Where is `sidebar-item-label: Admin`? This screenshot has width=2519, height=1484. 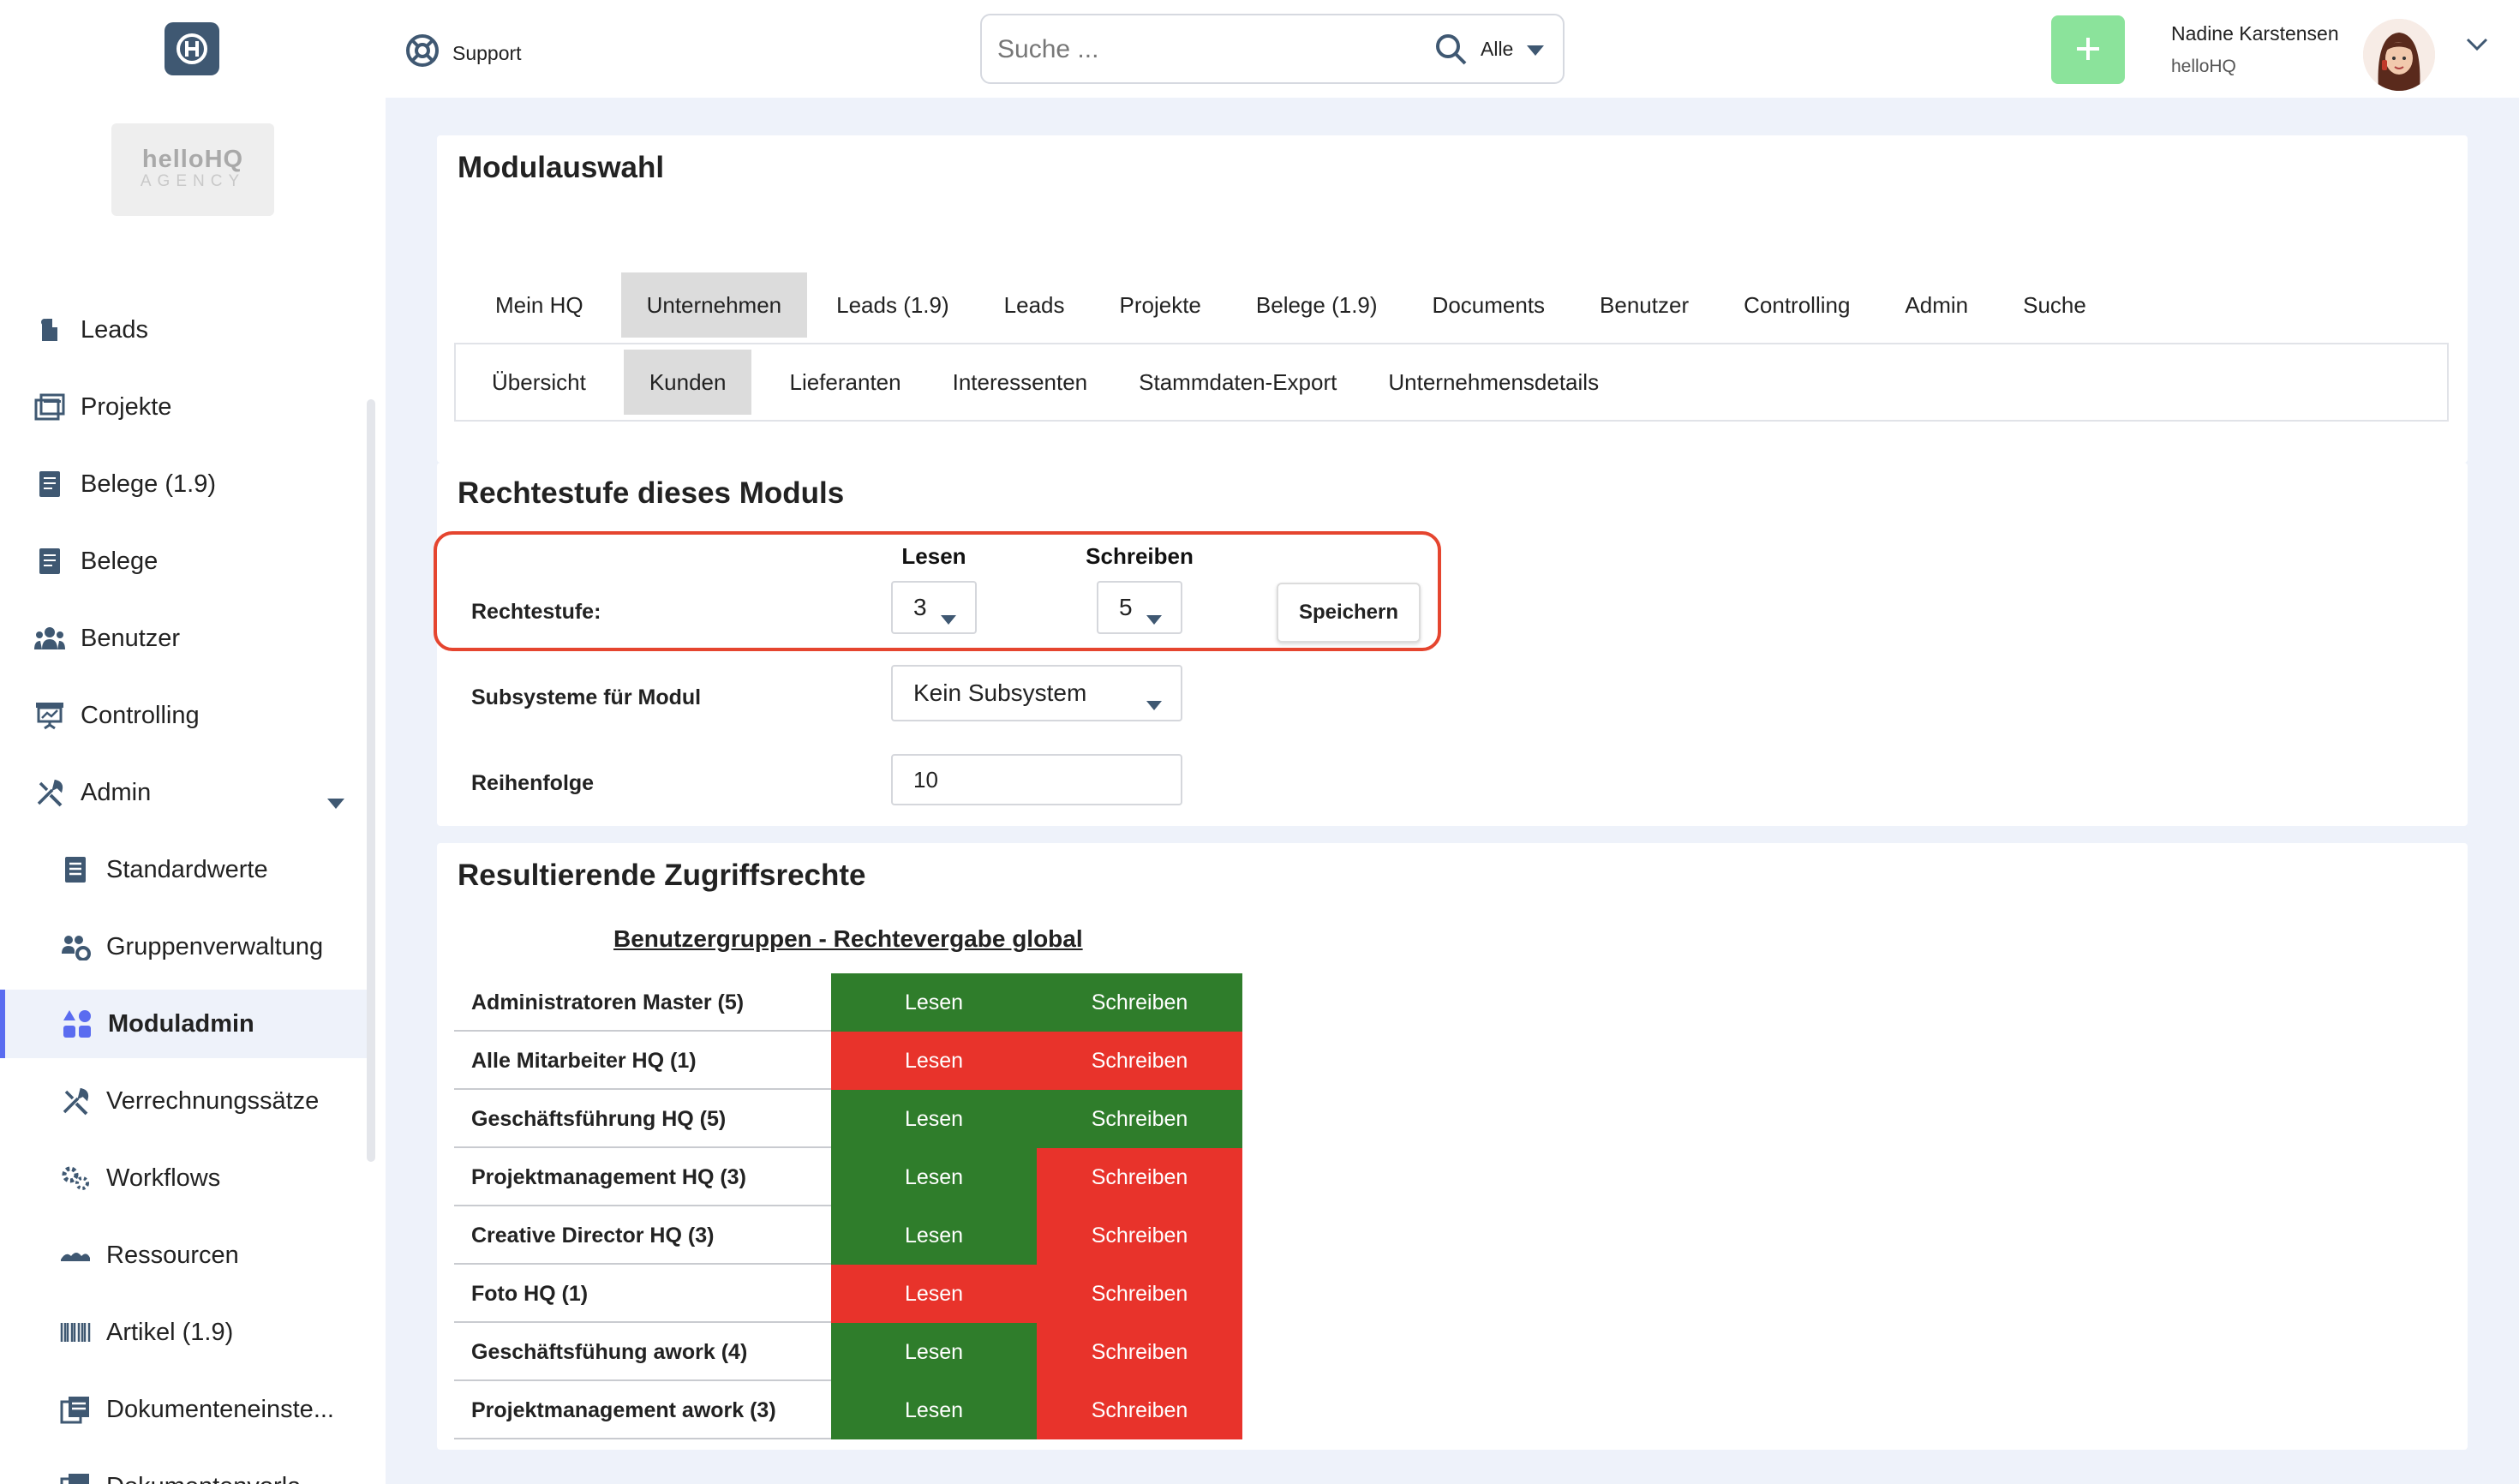
sidebar-item-label: Admin is located at coordinates (116, 792).